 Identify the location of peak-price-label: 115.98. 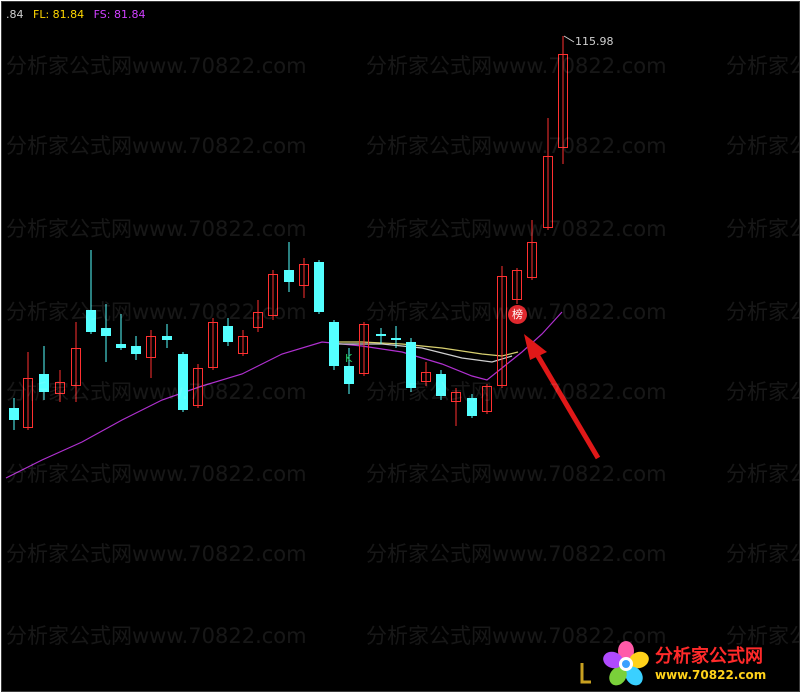
(594, 41).